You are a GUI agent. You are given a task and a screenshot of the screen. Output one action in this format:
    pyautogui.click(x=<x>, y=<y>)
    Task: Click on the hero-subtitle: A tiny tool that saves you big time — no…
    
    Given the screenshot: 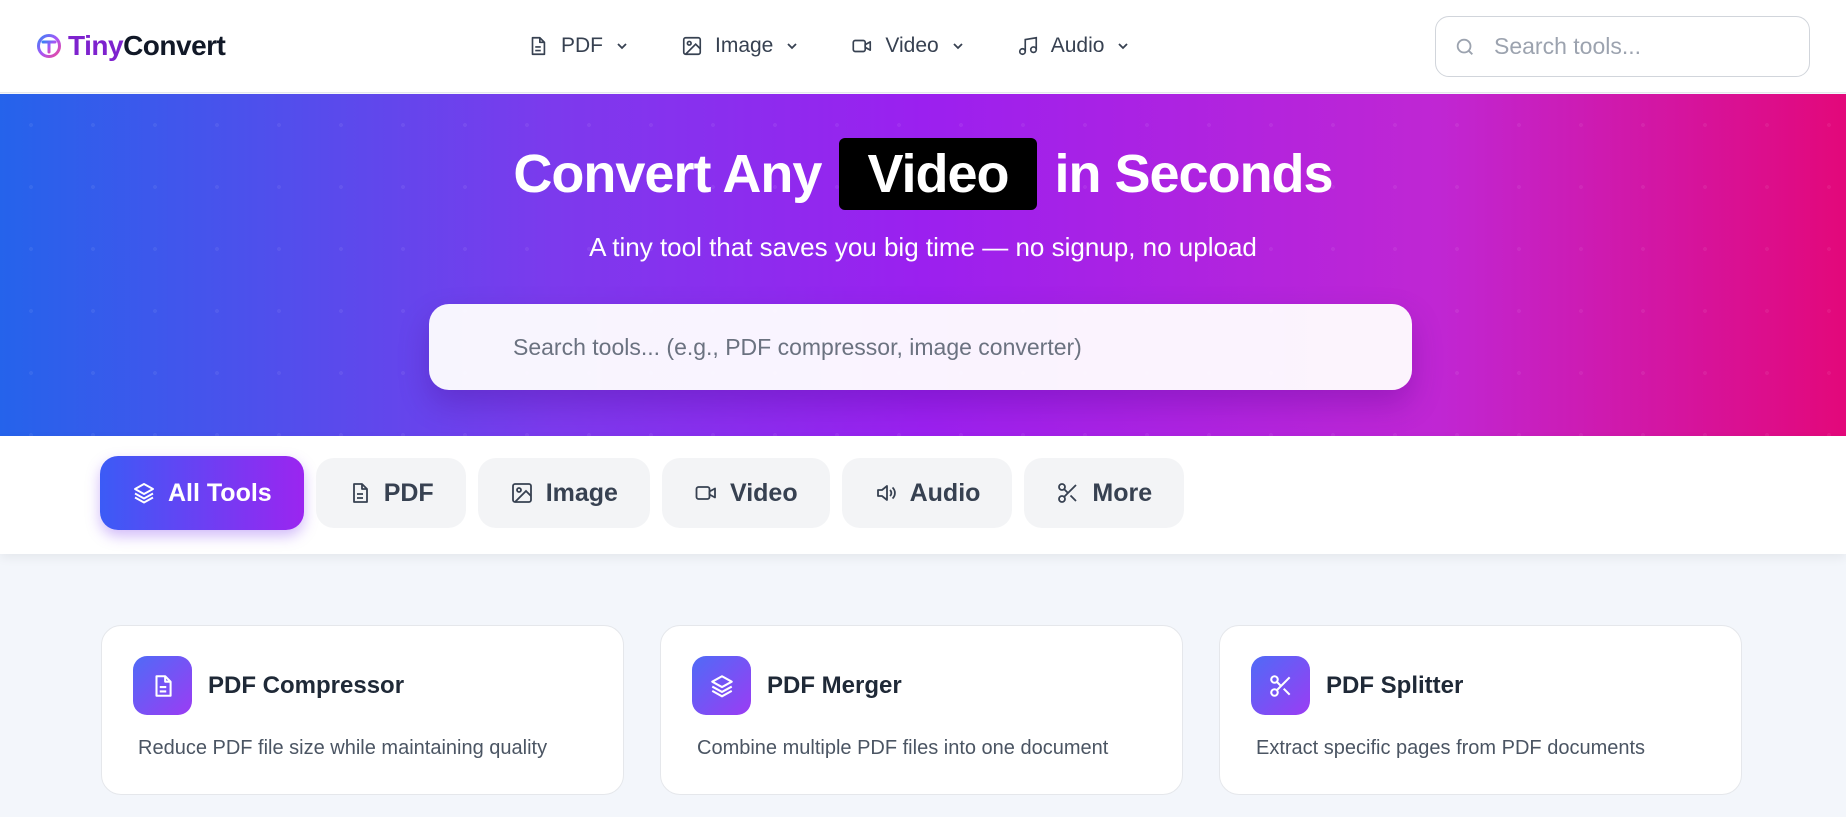 What is the action you would take?
    pyautogui.click(x=923, y=247)
    